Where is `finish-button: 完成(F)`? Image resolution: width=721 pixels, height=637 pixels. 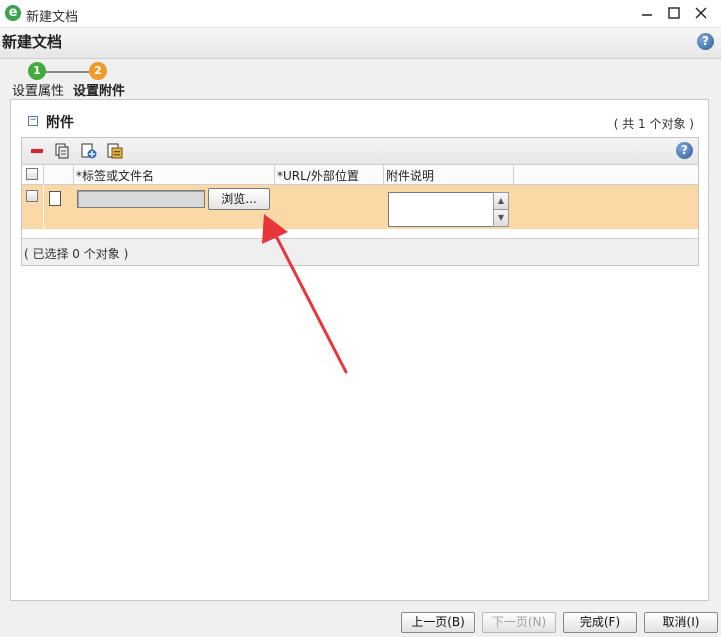 finish-button: 完成(F) is located at coordinates (600, 622).